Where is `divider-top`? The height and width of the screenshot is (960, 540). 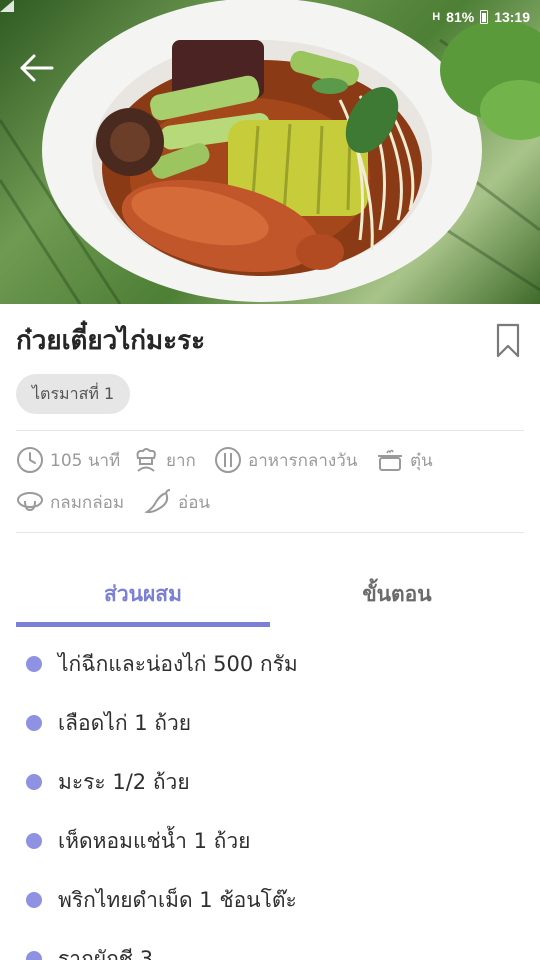
divider-top is located at coordinates (270, 430).